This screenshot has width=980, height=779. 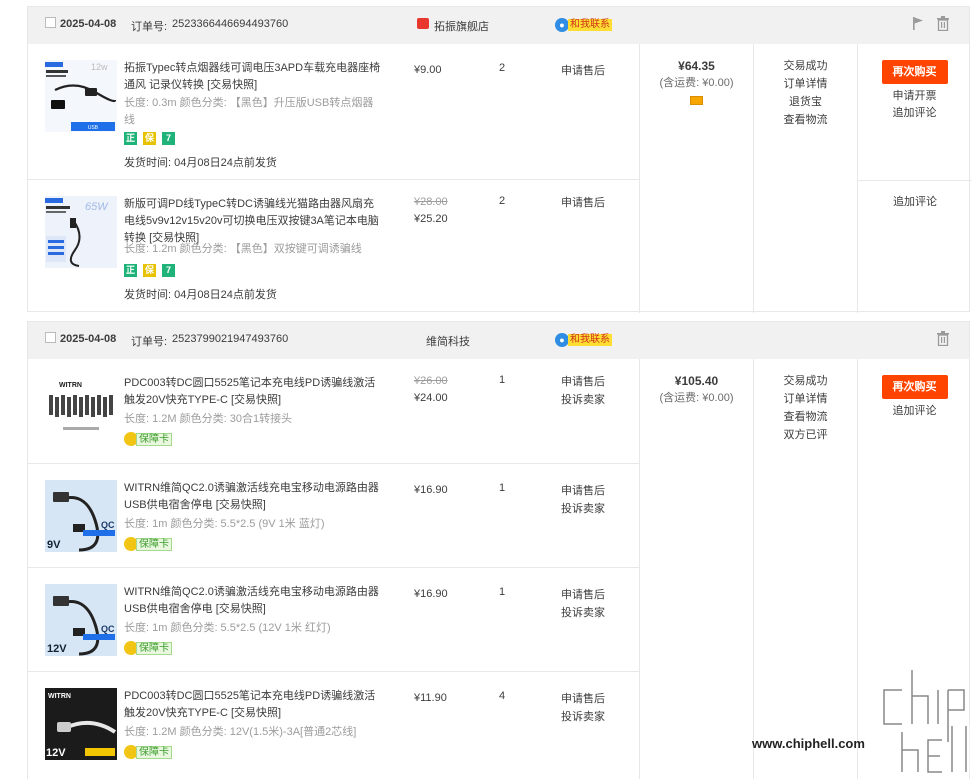 What do you see at coordinates (502, 68) in the screenshot?
I see `quantity: 2` at bounding box center [502, 68].